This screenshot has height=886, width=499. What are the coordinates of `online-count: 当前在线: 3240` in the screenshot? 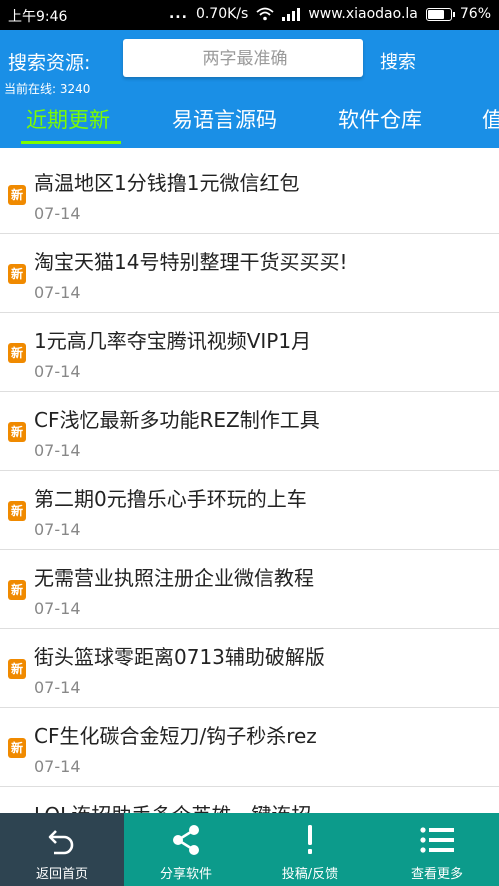 It's located at (47, 89).